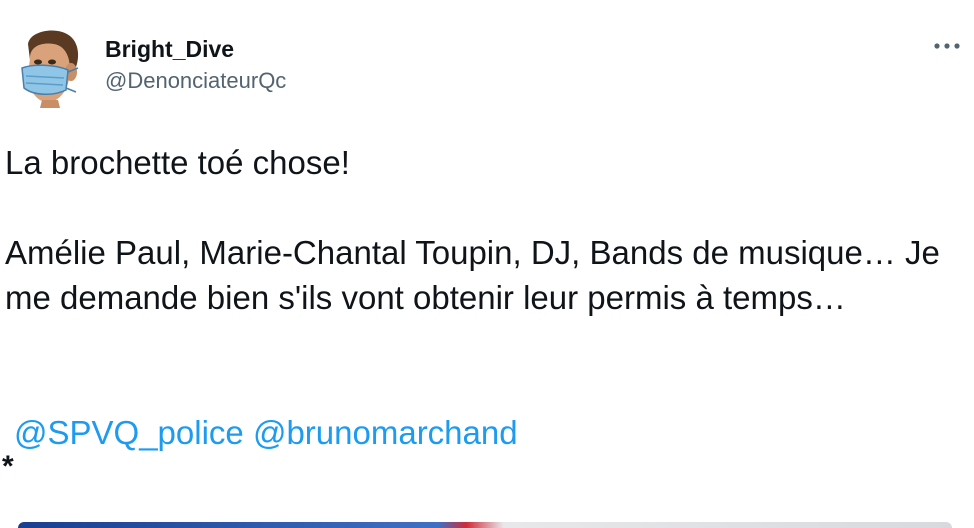 The height and width of the screenshot is (528, 974). I want to click on more-horizontal-icon, so click(947, 46).